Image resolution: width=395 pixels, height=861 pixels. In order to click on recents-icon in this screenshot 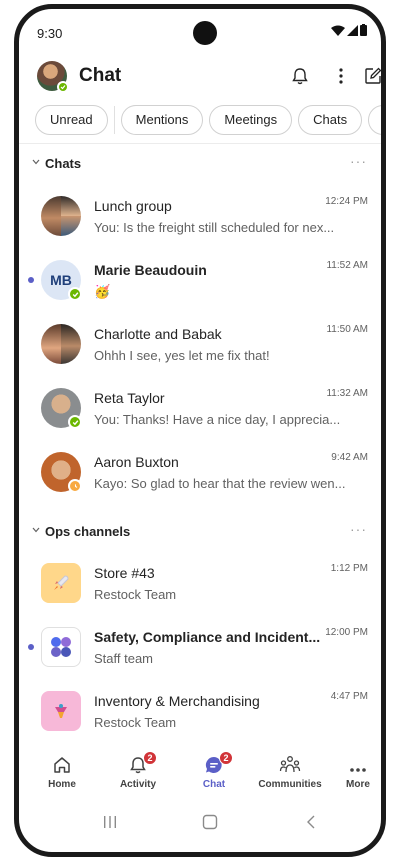, I will do `click(110, 822)`.